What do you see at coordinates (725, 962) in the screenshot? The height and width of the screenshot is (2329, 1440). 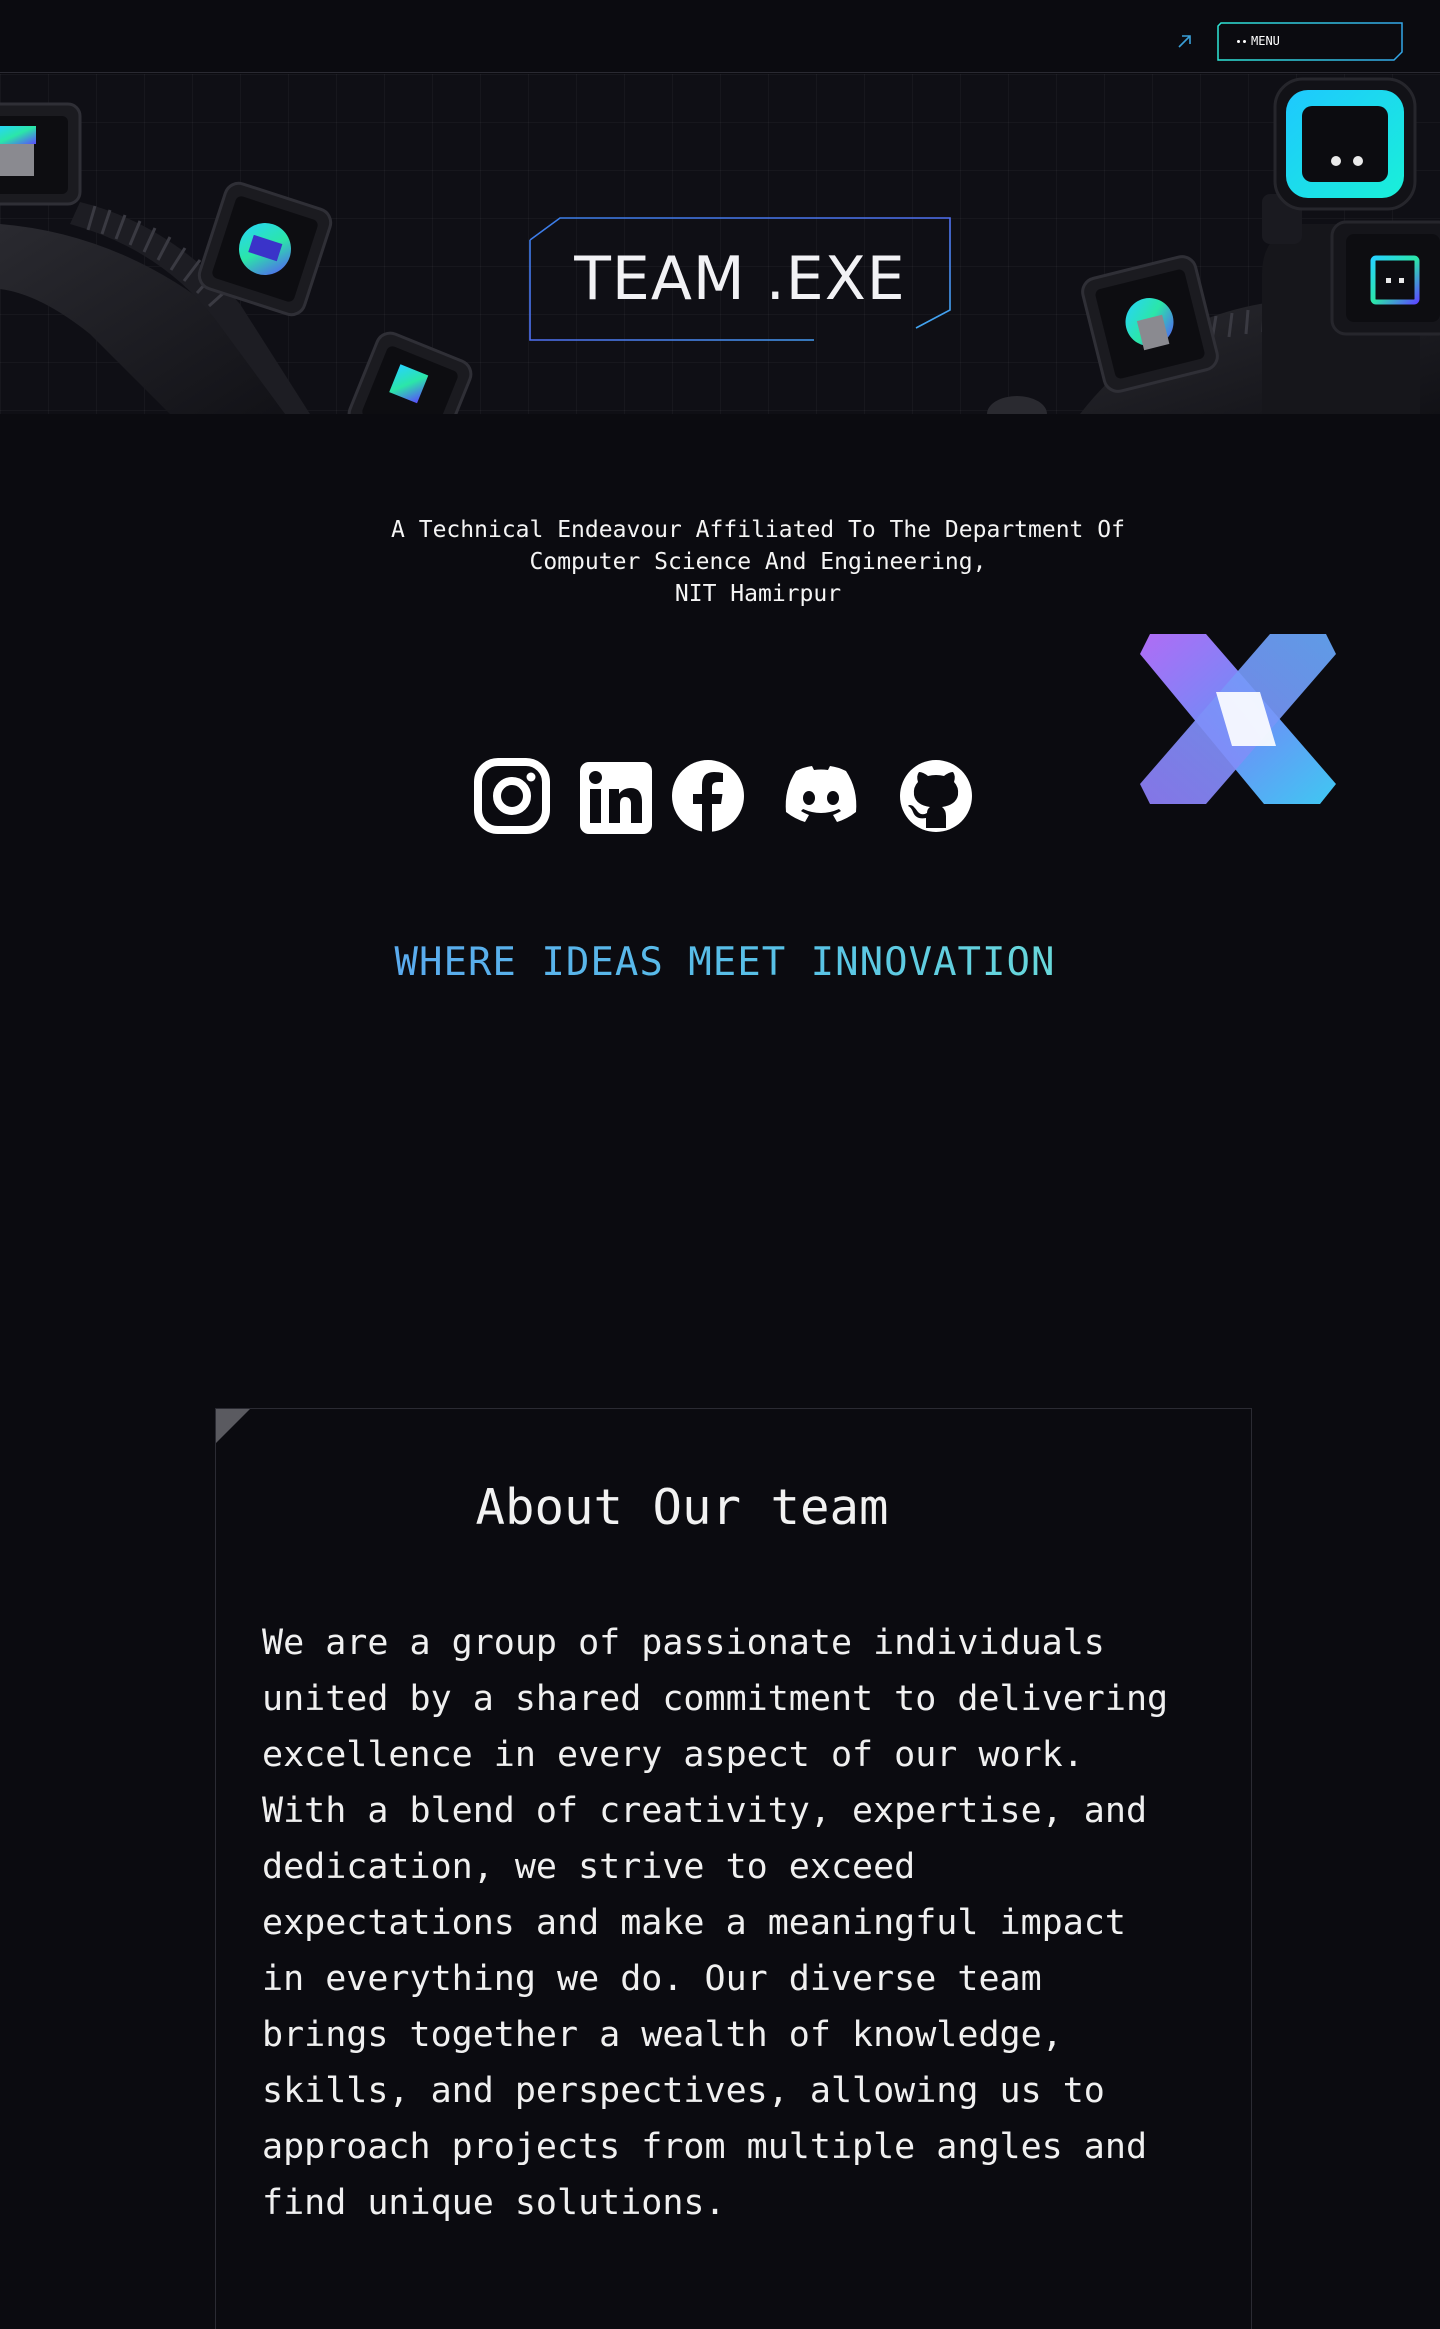 I see `tagline: WHERE IDEAS MEET INNOVATION` at bounding box center [725, 962].